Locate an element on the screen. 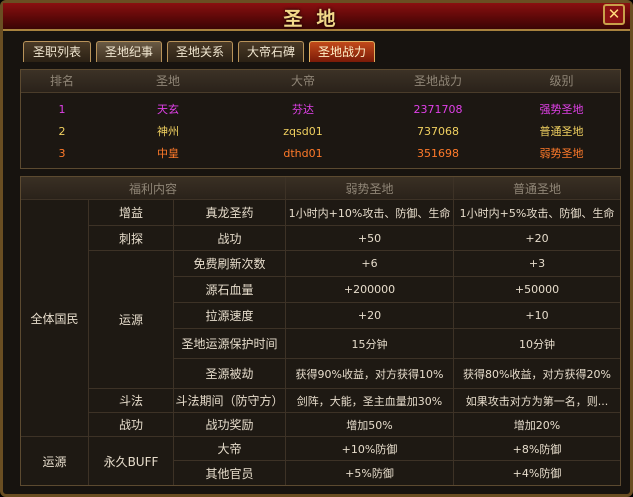 The height and width of the screenshot is (497, 633). benefit-cell-weak: 获得90%收益，对方获得10% is located at coordinates (370, 374).